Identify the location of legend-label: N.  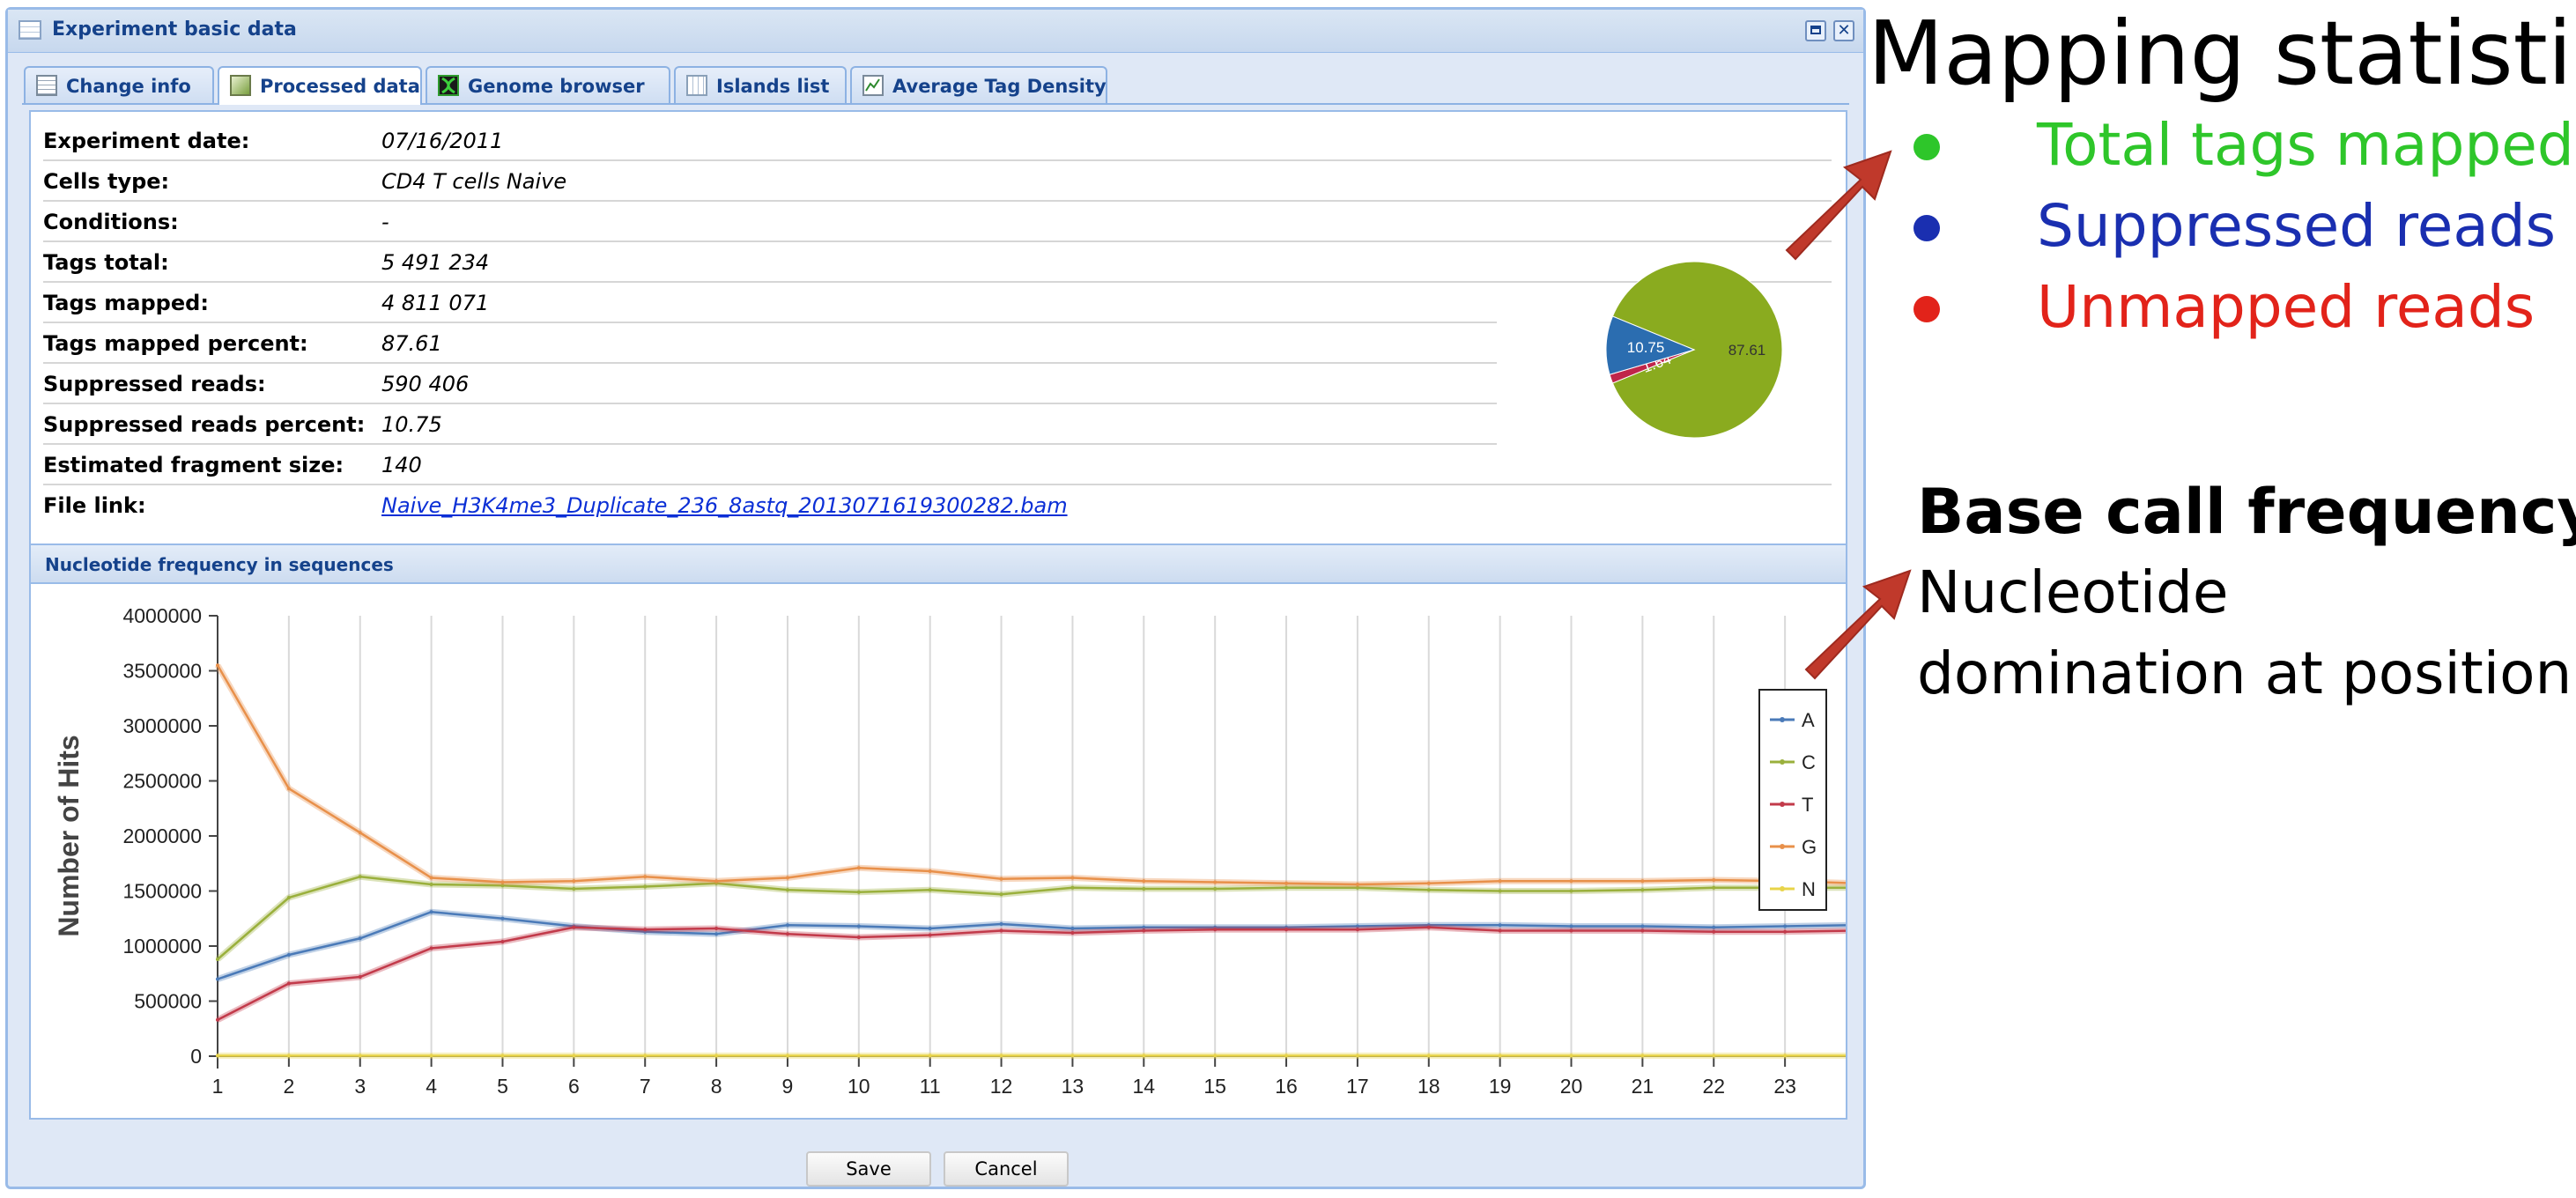
(1809, 889).